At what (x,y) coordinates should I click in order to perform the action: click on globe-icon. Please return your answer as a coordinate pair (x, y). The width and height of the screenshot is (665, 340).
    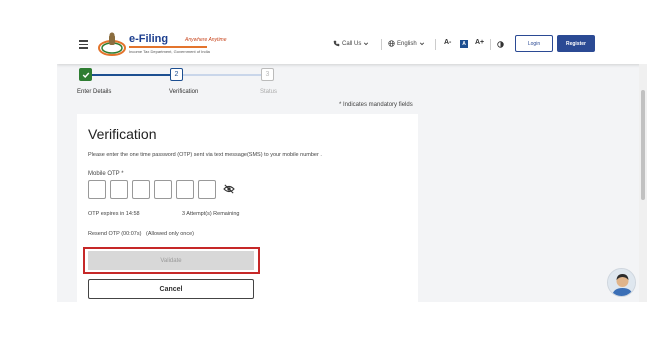
    Looking at the image, I should click on (391, 43).